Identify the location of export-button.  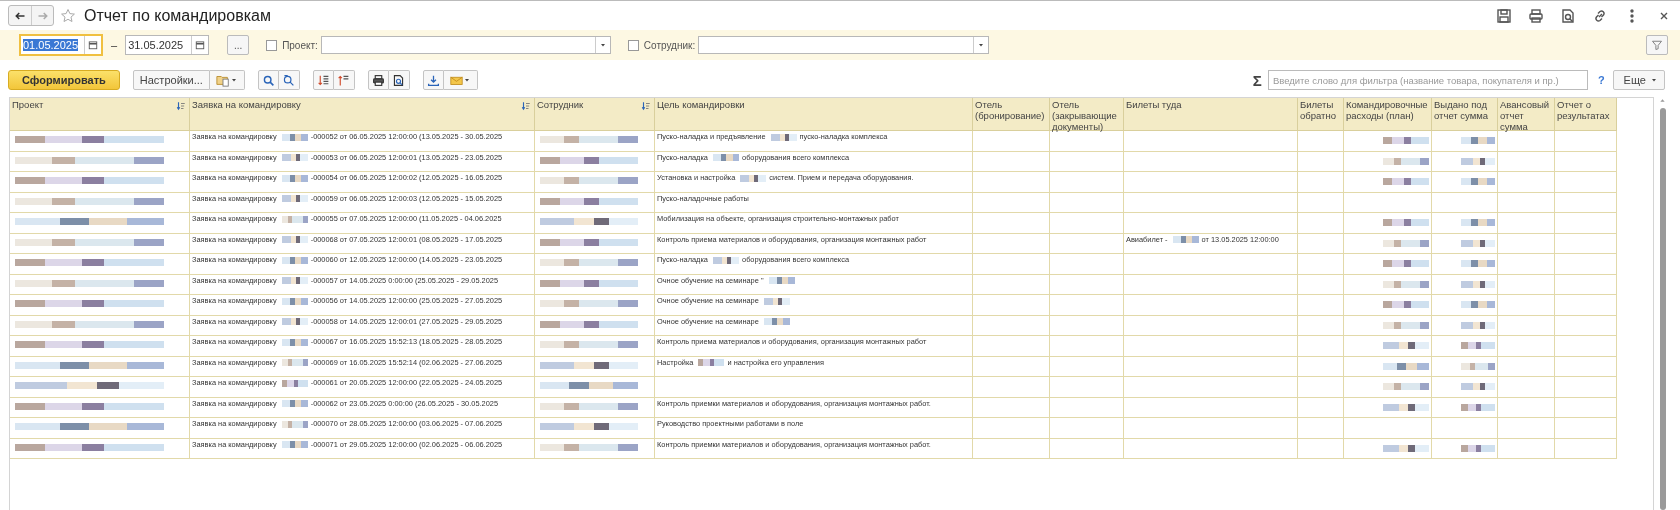
(433, 80).